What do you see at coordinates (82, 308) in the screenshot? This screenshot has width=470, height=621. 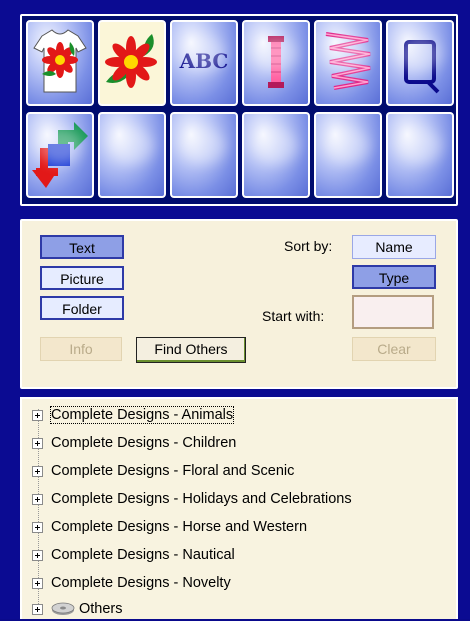 I see `folder-toggle-button: Folder` at bounding box center [82, 308].